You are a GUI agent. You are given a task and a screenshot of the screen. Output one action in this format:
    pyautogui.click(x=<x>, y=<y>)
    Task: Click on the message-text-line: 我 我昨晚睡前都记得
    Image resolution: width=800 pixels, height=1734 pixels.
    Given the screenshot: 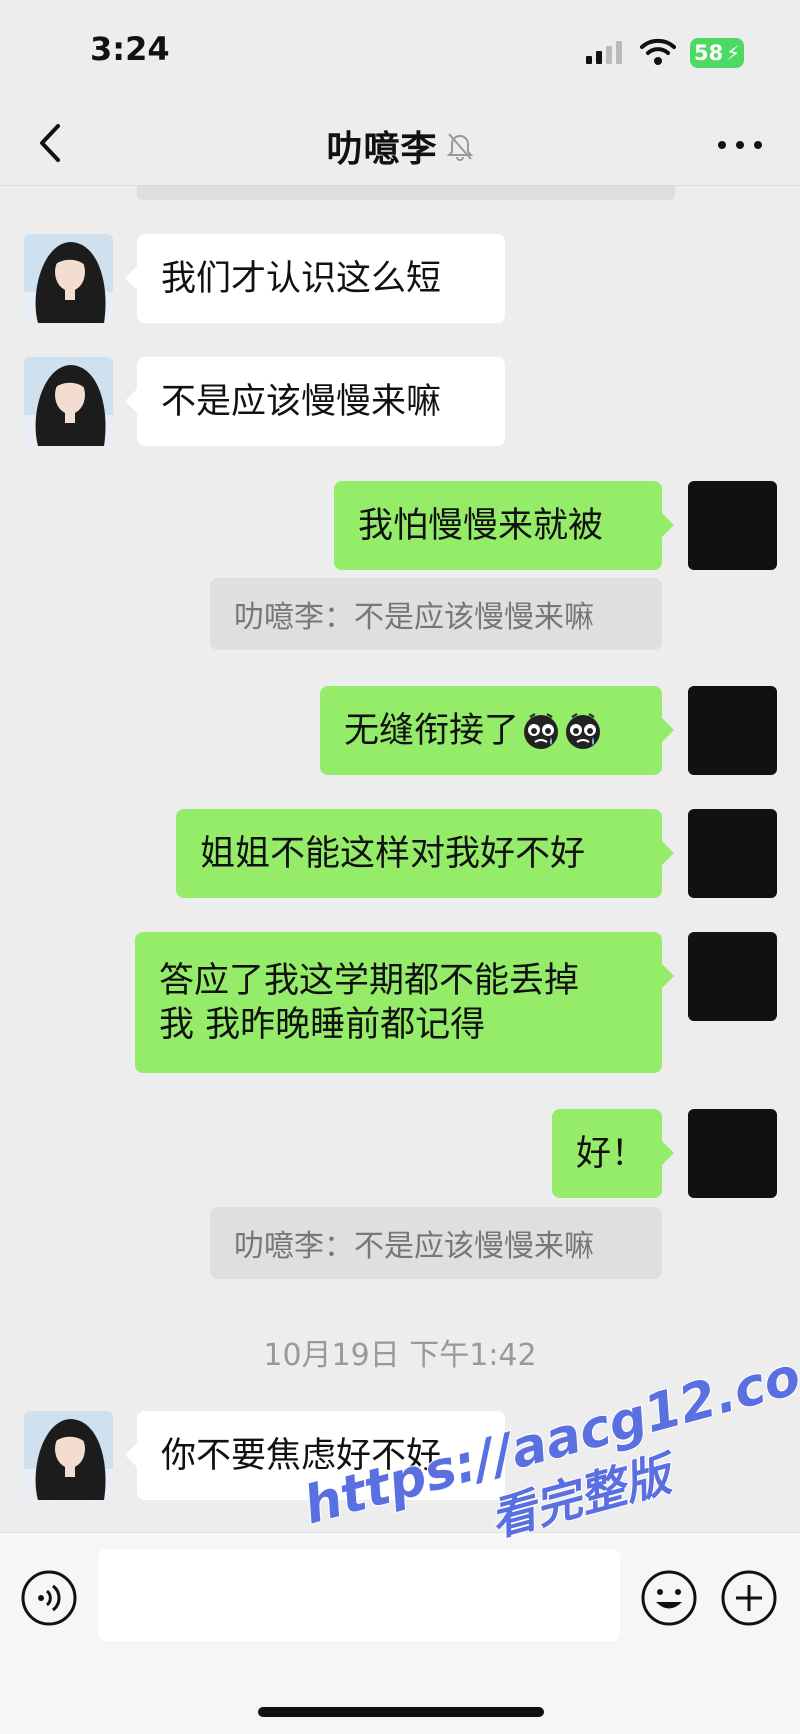 What is the action you would take?
    pyautogui.click(x=322, y=1024)
    